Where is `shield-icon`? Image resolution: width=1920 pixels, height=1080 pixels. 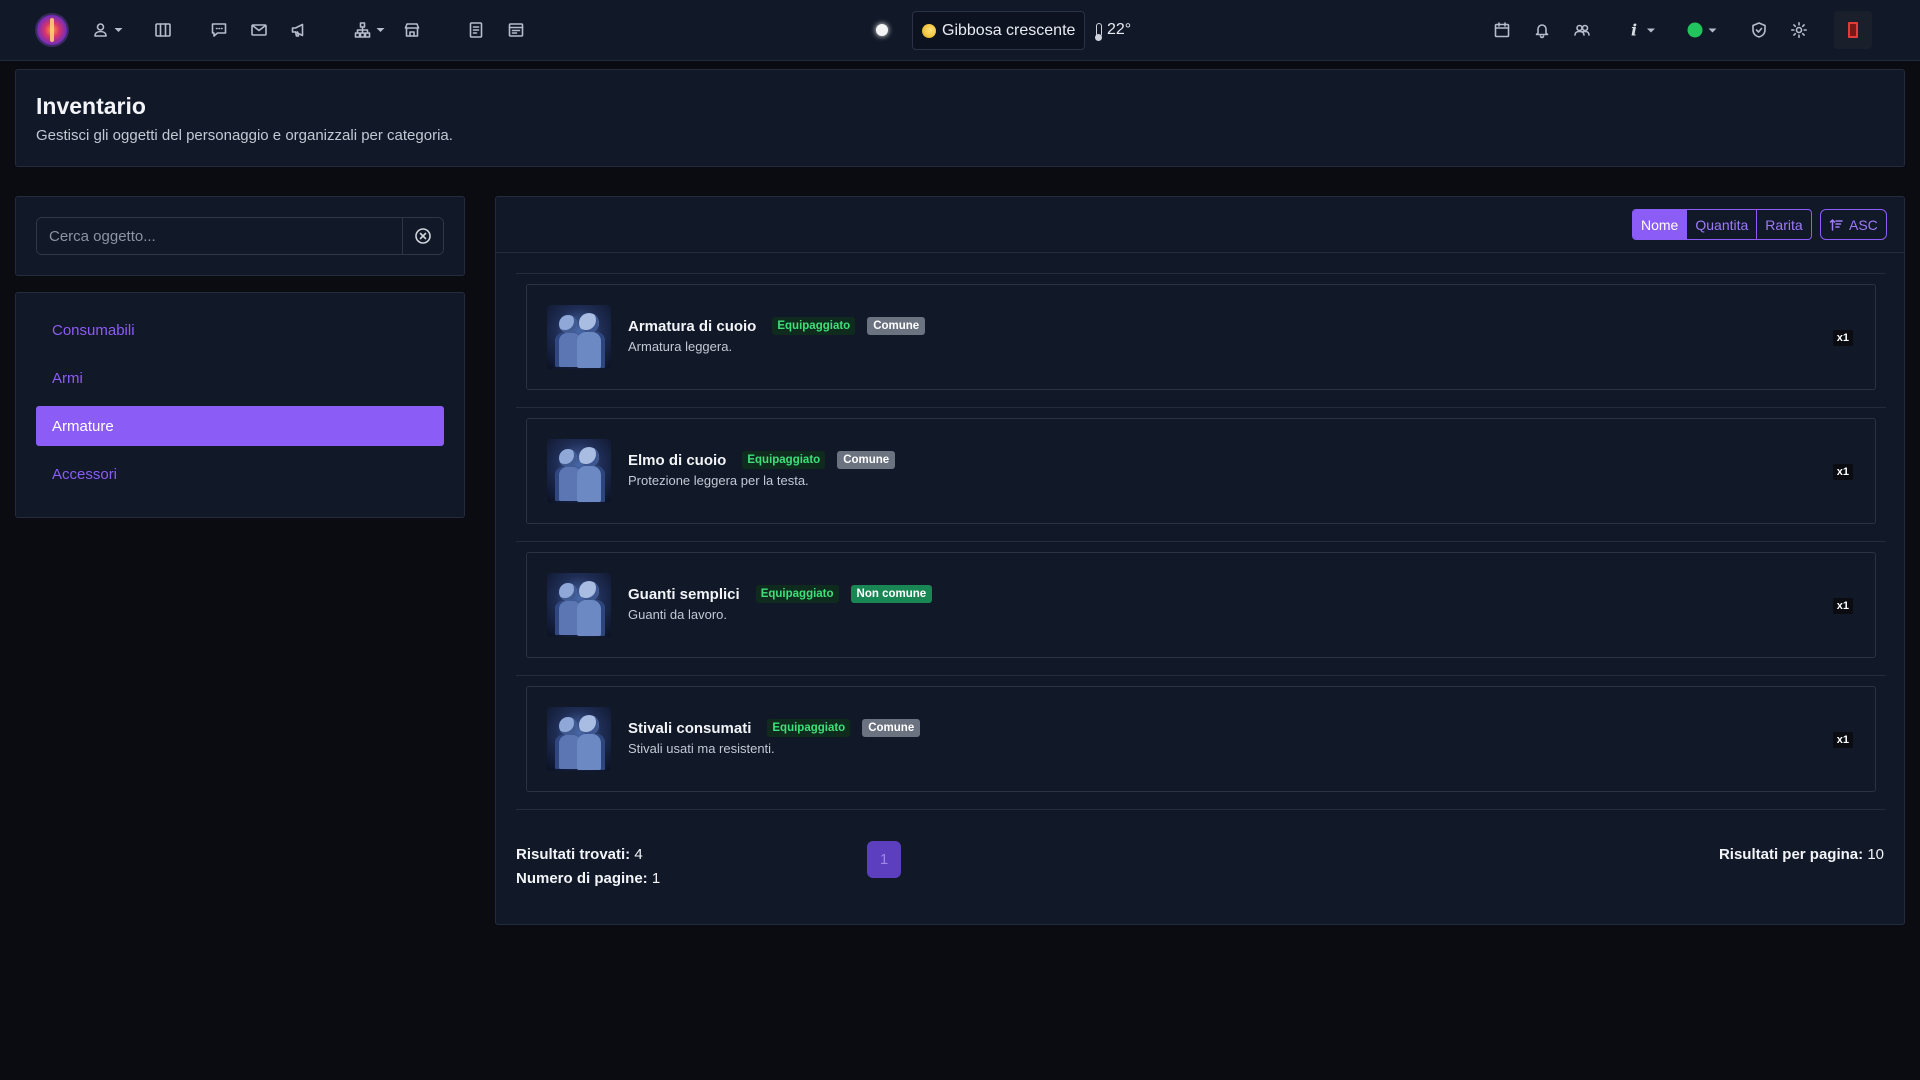 shield-icon is located at coordinates (1759, 30).